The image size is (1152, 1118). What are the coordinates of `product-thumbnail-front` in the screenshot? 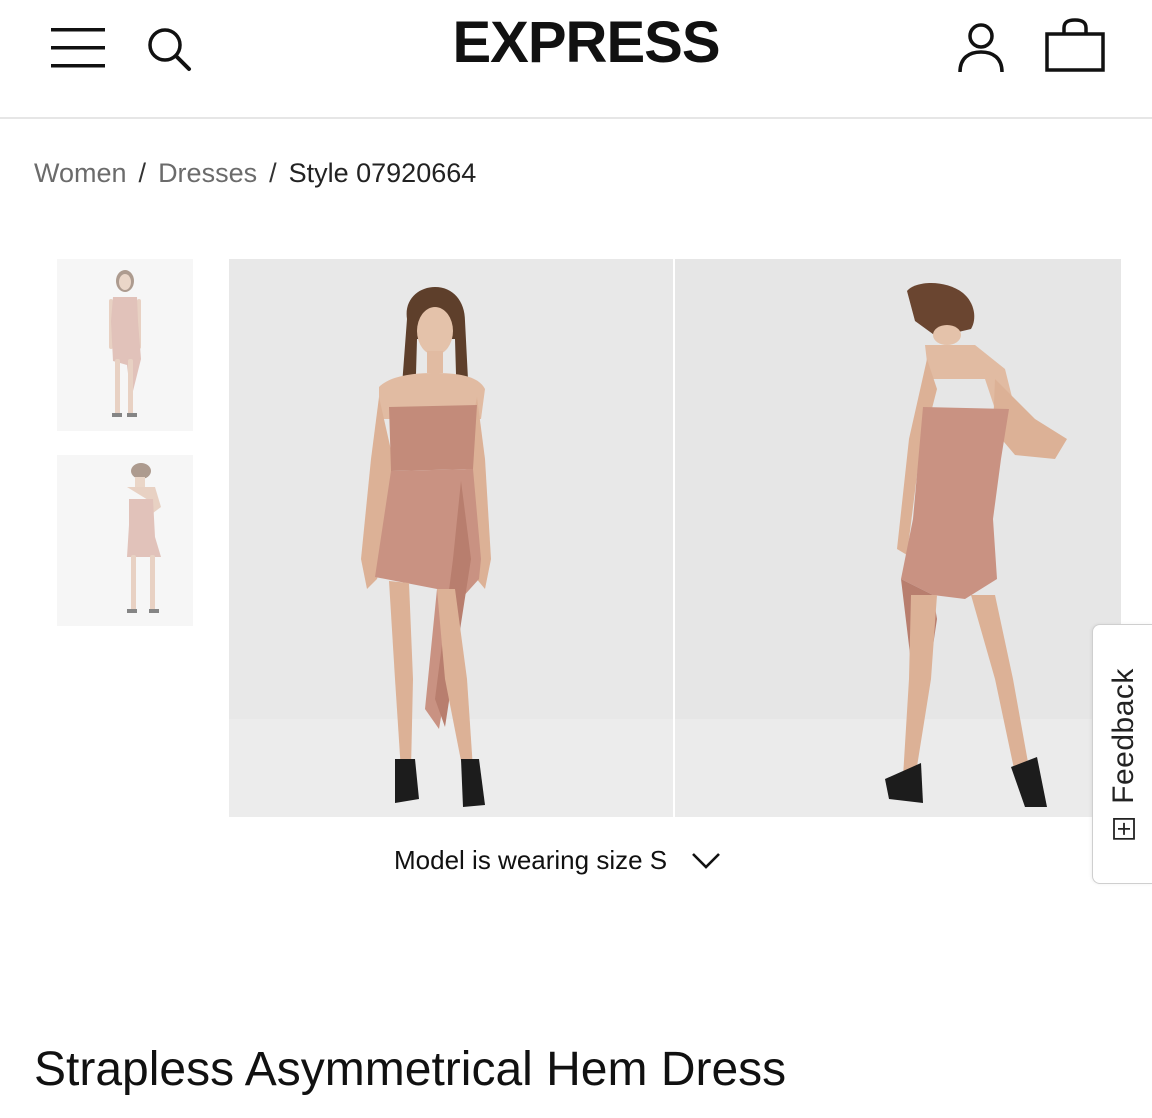 It's located at (125, 345).